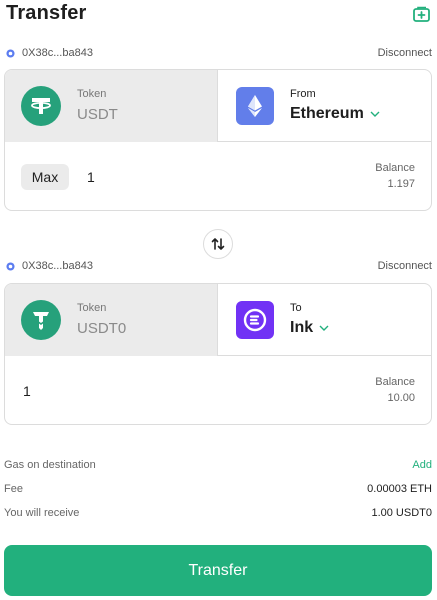 The height and width of the screenshot is (600, 437). What do you see at coordinates (218, 515) in the screenshot?
I see `receive-row: You will receive 1.00 USDT0` at bounding box center [218, 515].